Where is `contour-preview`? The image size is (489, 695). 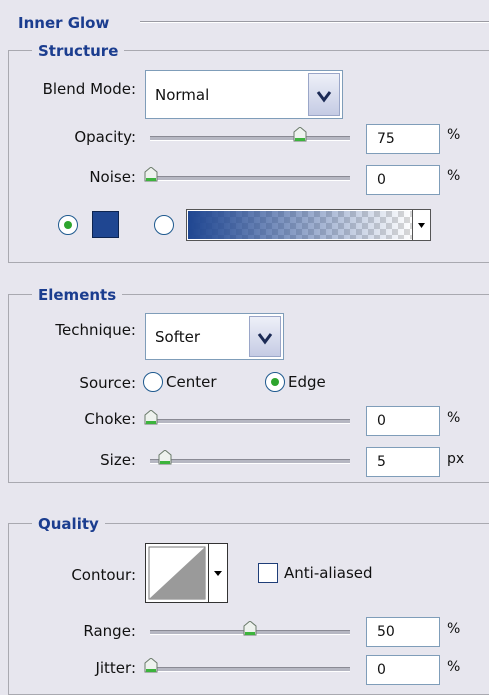
contour-preview is located at coordinates (177, 573).